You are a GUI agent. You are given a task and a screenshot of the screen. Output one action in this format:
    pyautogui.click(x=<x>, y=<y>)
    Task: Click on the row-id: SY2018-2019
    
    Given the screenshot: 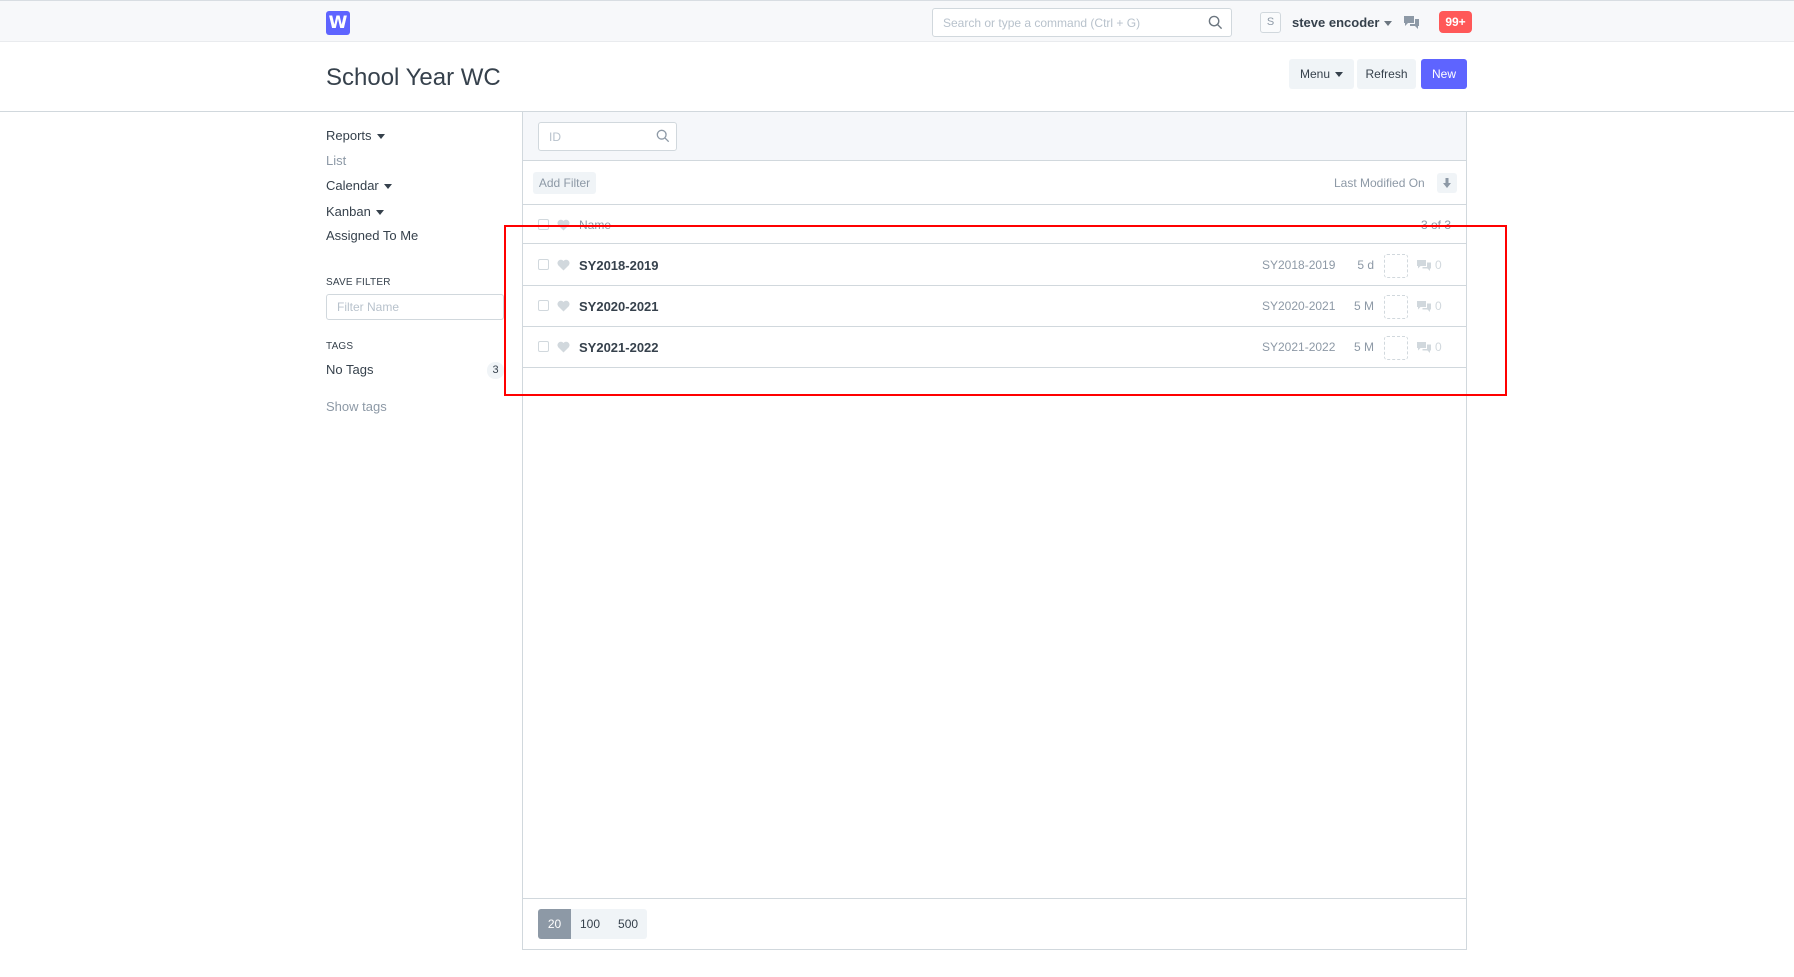 What is the action you would take?
    pyautogui.click(x=1299, y=265)
    